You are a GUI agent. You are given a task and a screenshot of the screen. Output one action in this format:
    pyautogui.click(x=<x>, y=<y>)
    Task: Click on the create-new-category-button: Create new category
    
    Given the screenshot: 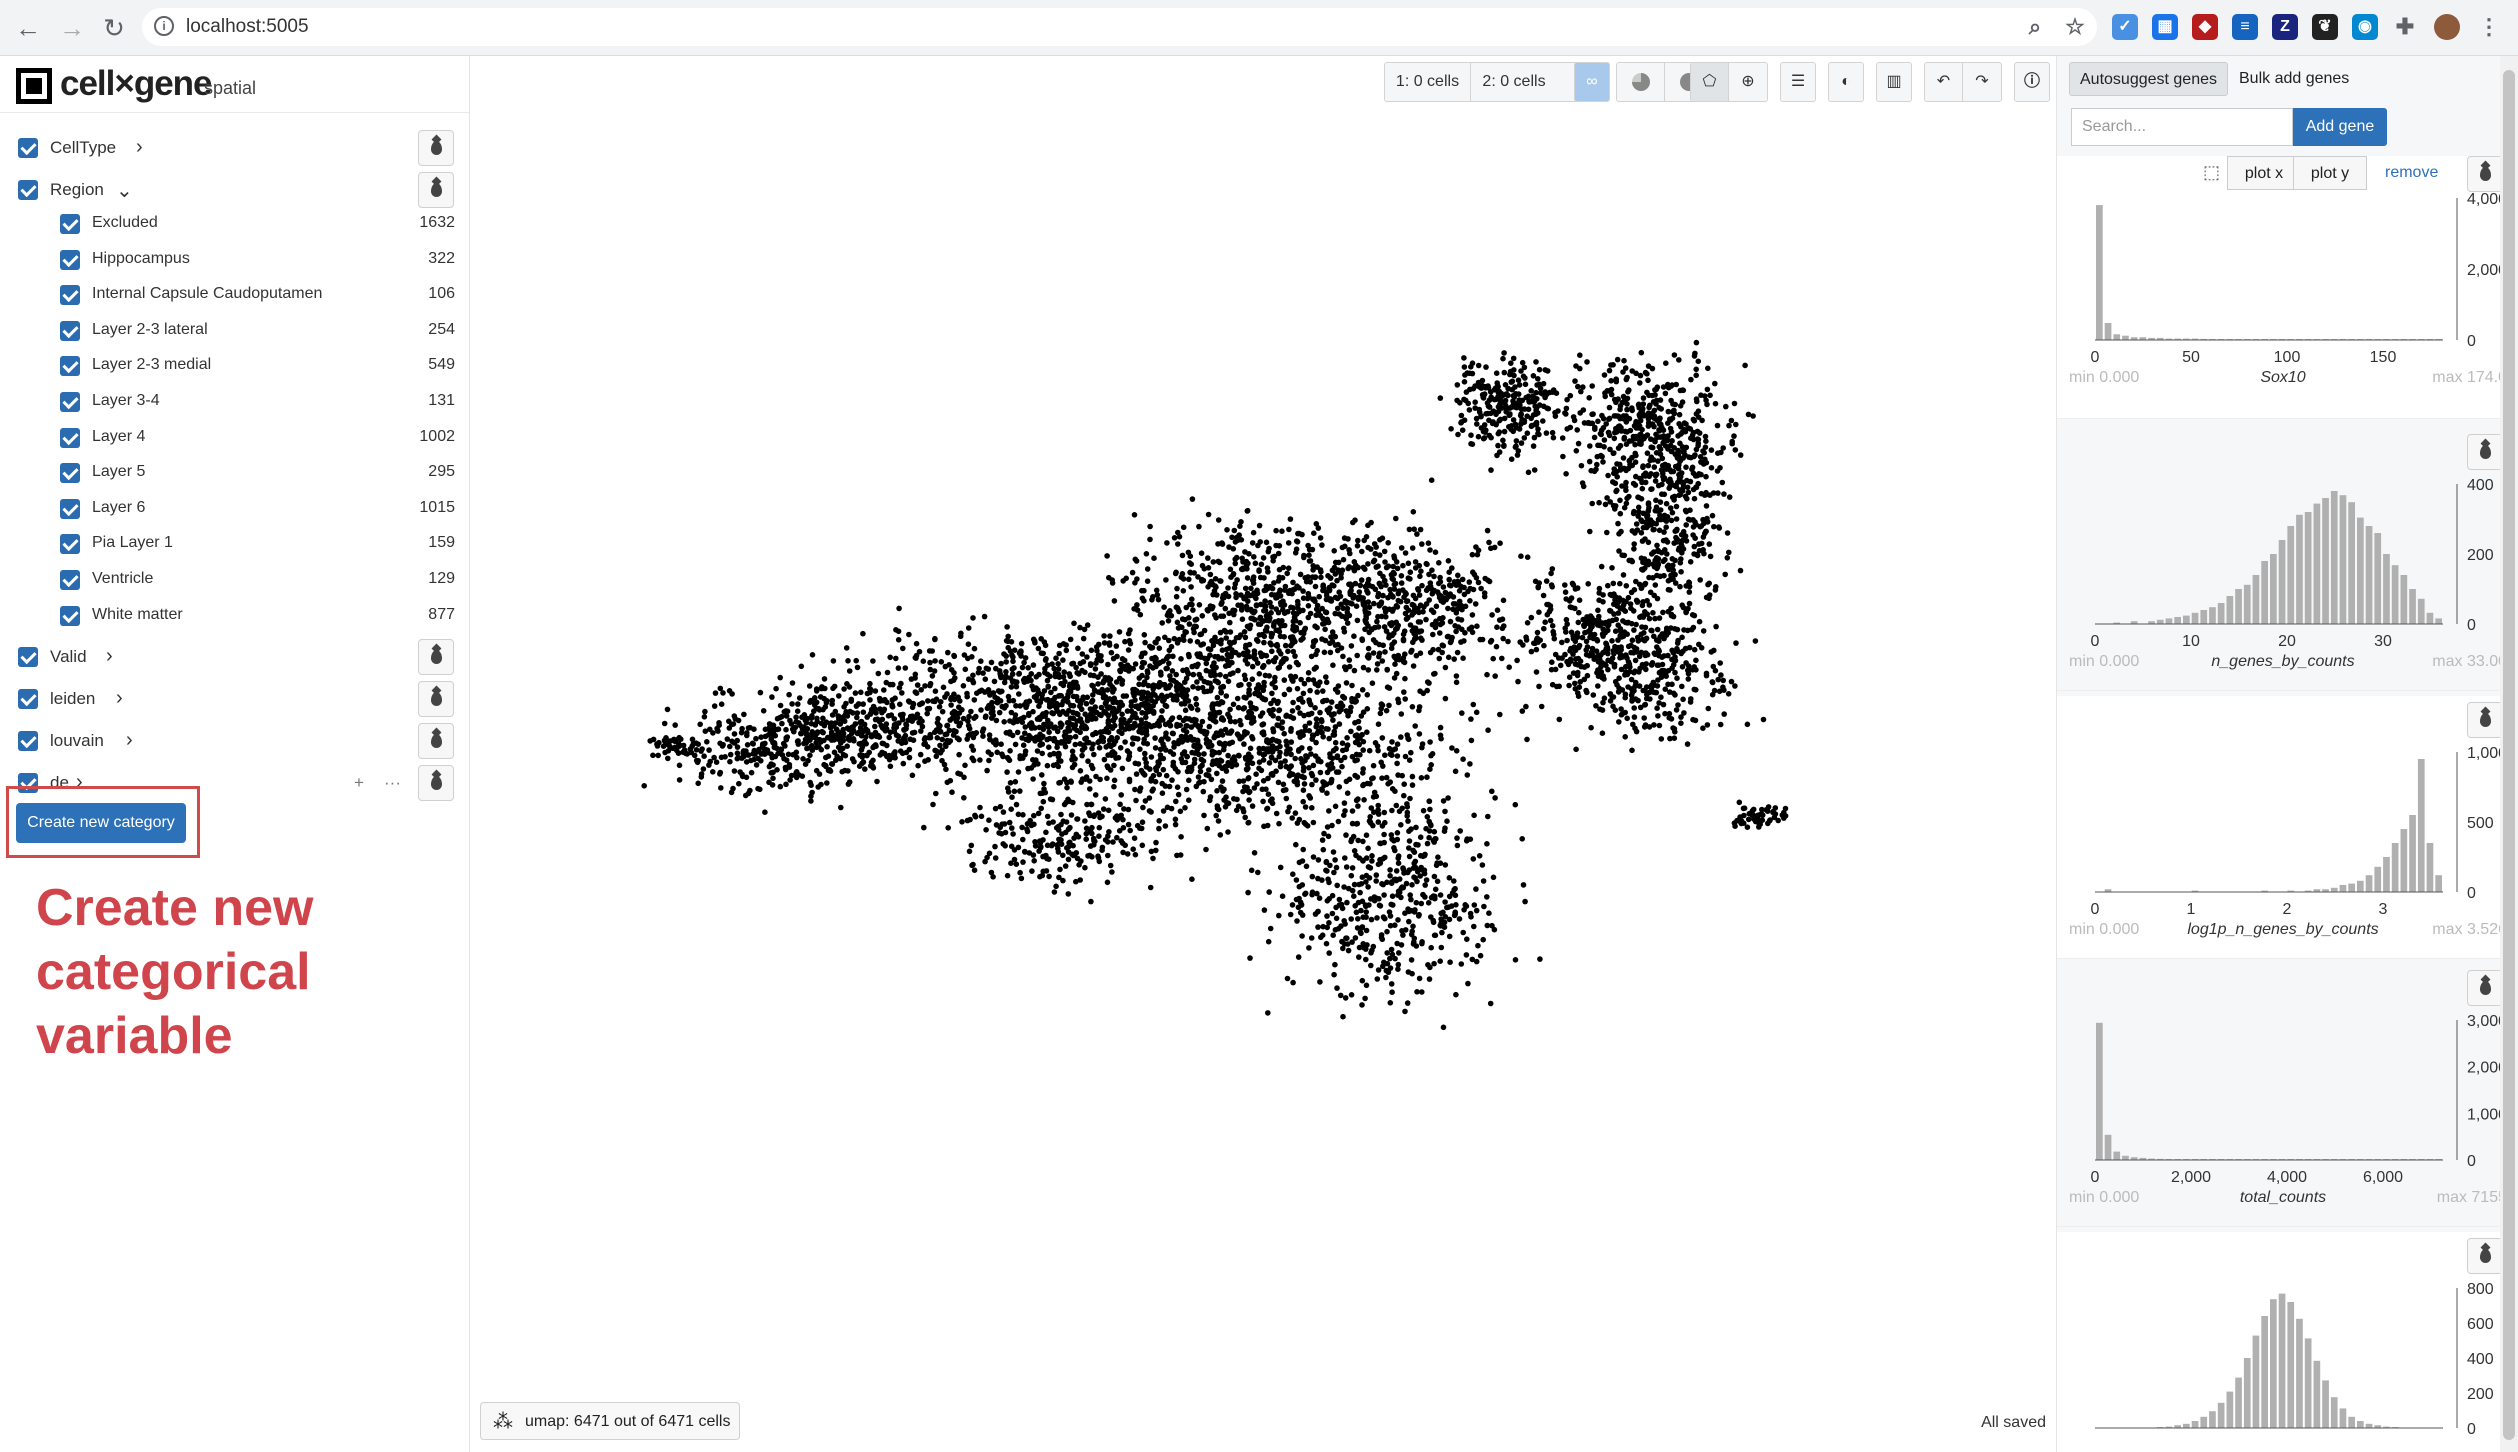 What is the action you would take?
    pyautogui.click(x=101, y=823)
    